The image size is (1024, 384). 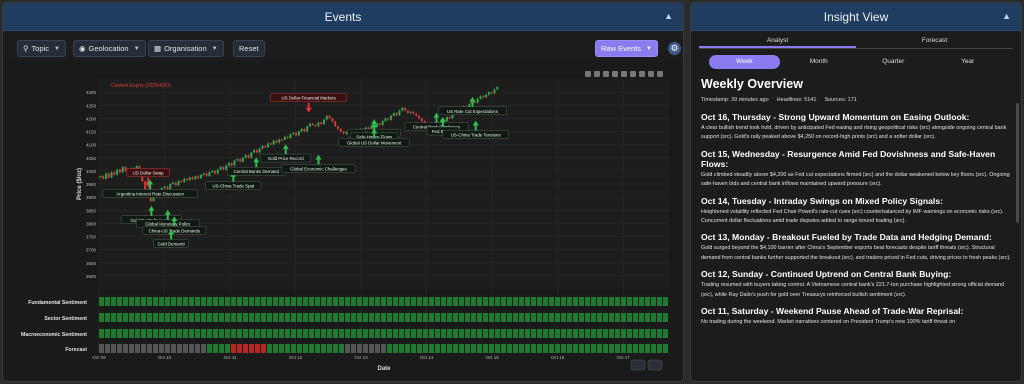 I want to click on event-label: Central Banks Demand, so click(x=257, y=171).